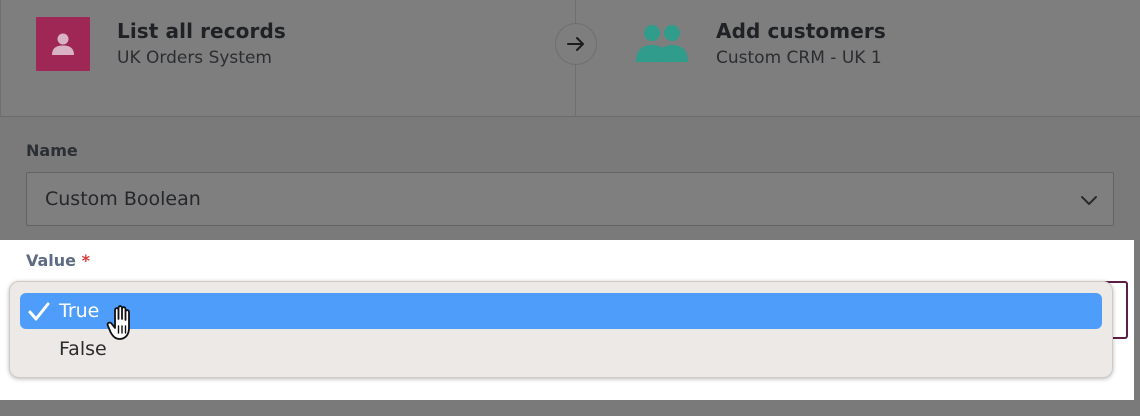 Image resolution: width=1140 pixels, height=416 pixels. What do you see at coordinates (39, 311) in the screenshot?
I see `checkmark-icon` at bounding box center [39, 311].